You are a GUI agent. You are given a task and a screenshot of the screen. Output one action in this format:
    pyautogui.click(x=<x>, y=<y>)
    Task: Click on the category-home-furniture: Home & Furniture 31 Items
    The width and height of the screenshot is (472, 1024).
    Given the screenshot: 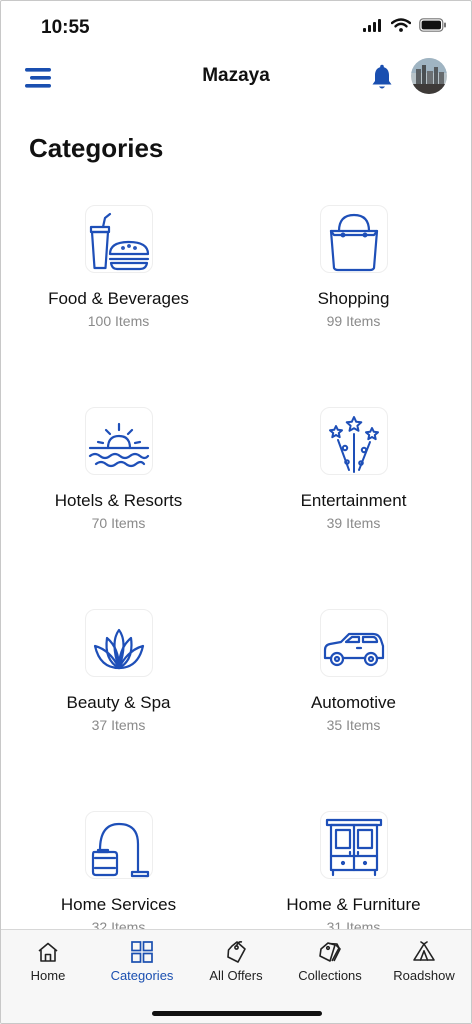 What is the action you would take?
    pyautogui.click(x=353, y=868)
    